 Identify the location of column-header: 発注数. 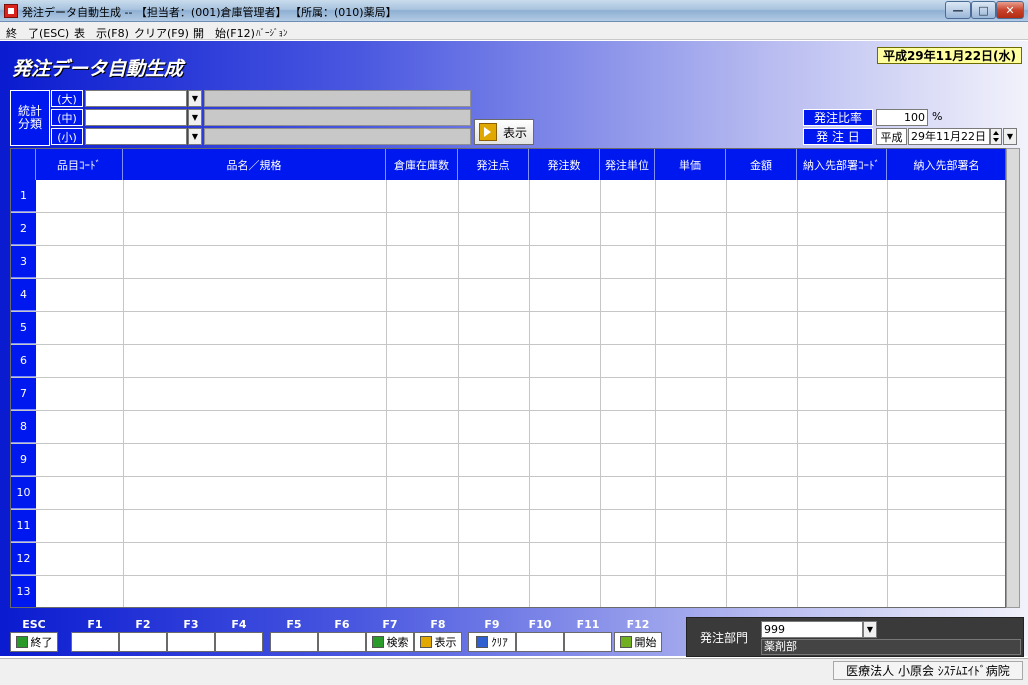
(564, 164).